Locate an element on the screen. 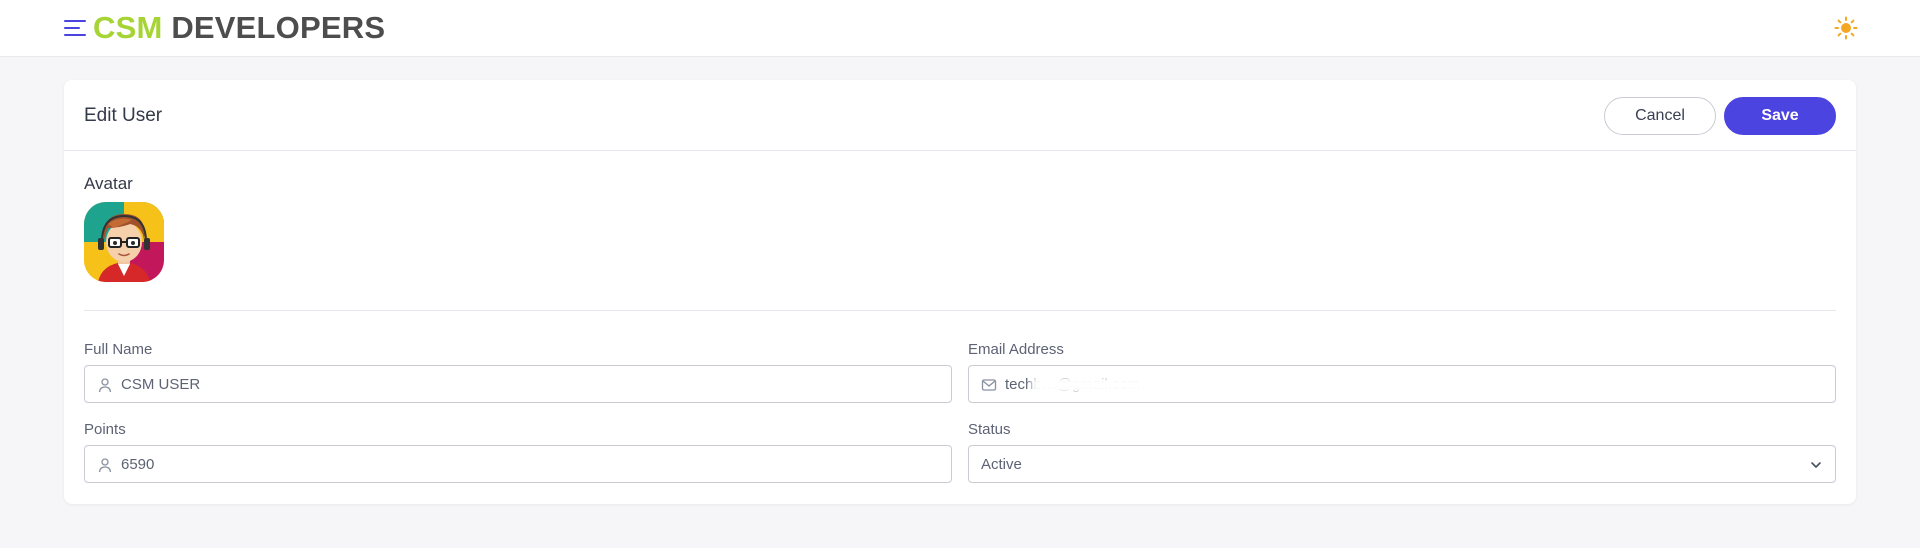  save-button: Save is located at coordinates (1780, 116).